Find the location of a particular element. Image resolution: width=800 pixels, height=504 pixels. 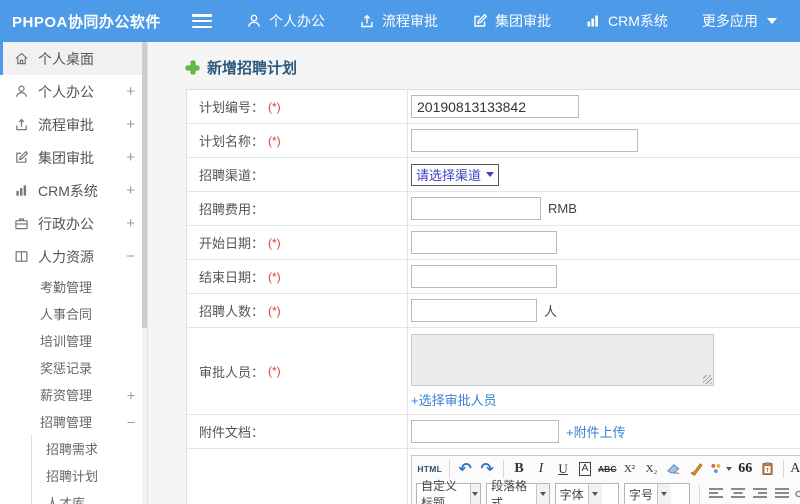

book-icon is located at coordinates (21, 256).